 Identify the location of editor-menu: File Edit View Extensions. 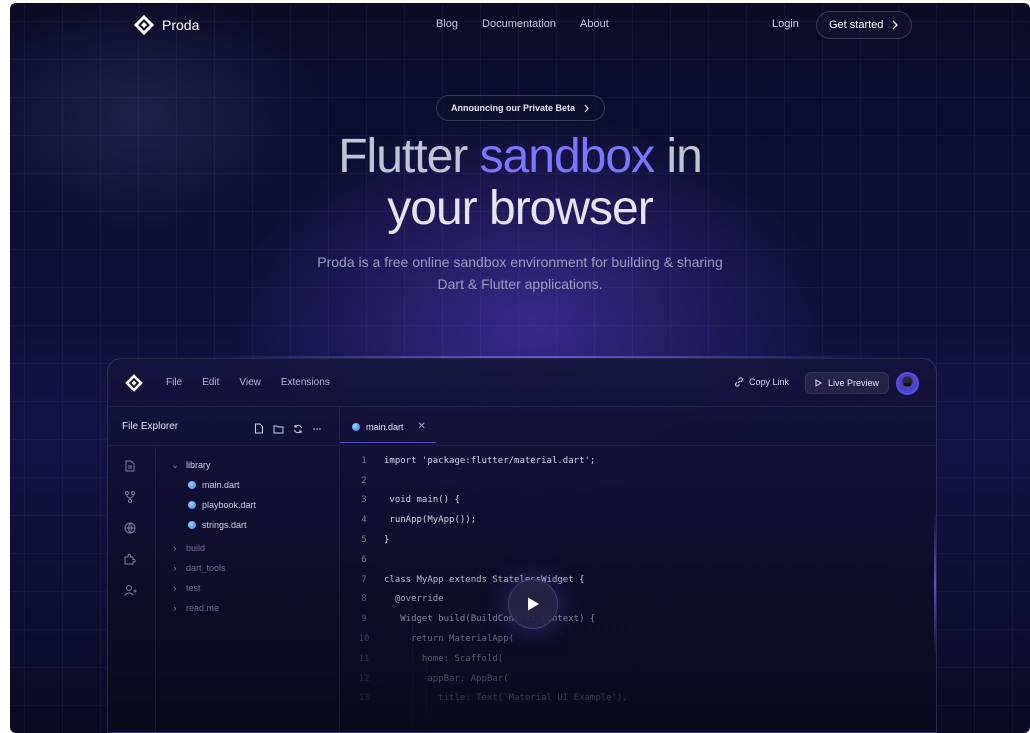
(248, 382).